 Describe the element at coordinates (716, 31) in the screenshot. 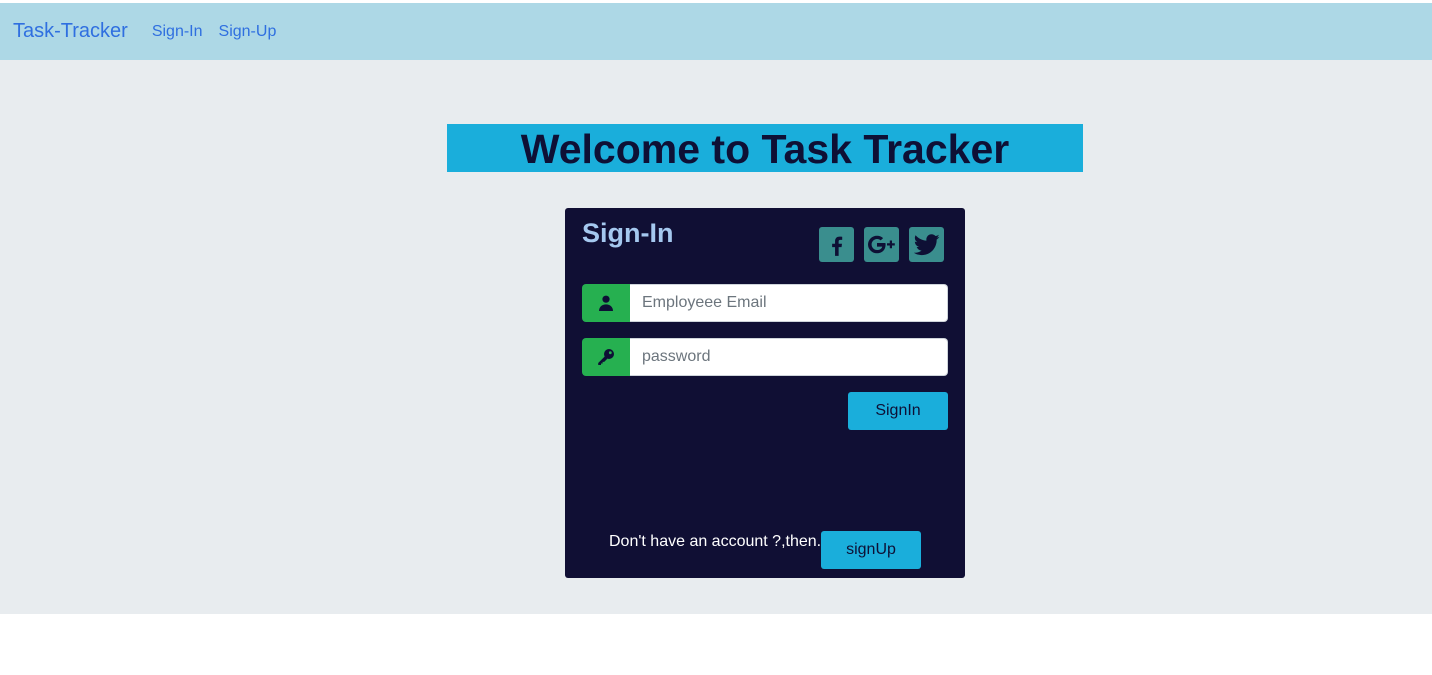

I see `navbar: Task-Tracker Sign-In Sign-Up` at that location.